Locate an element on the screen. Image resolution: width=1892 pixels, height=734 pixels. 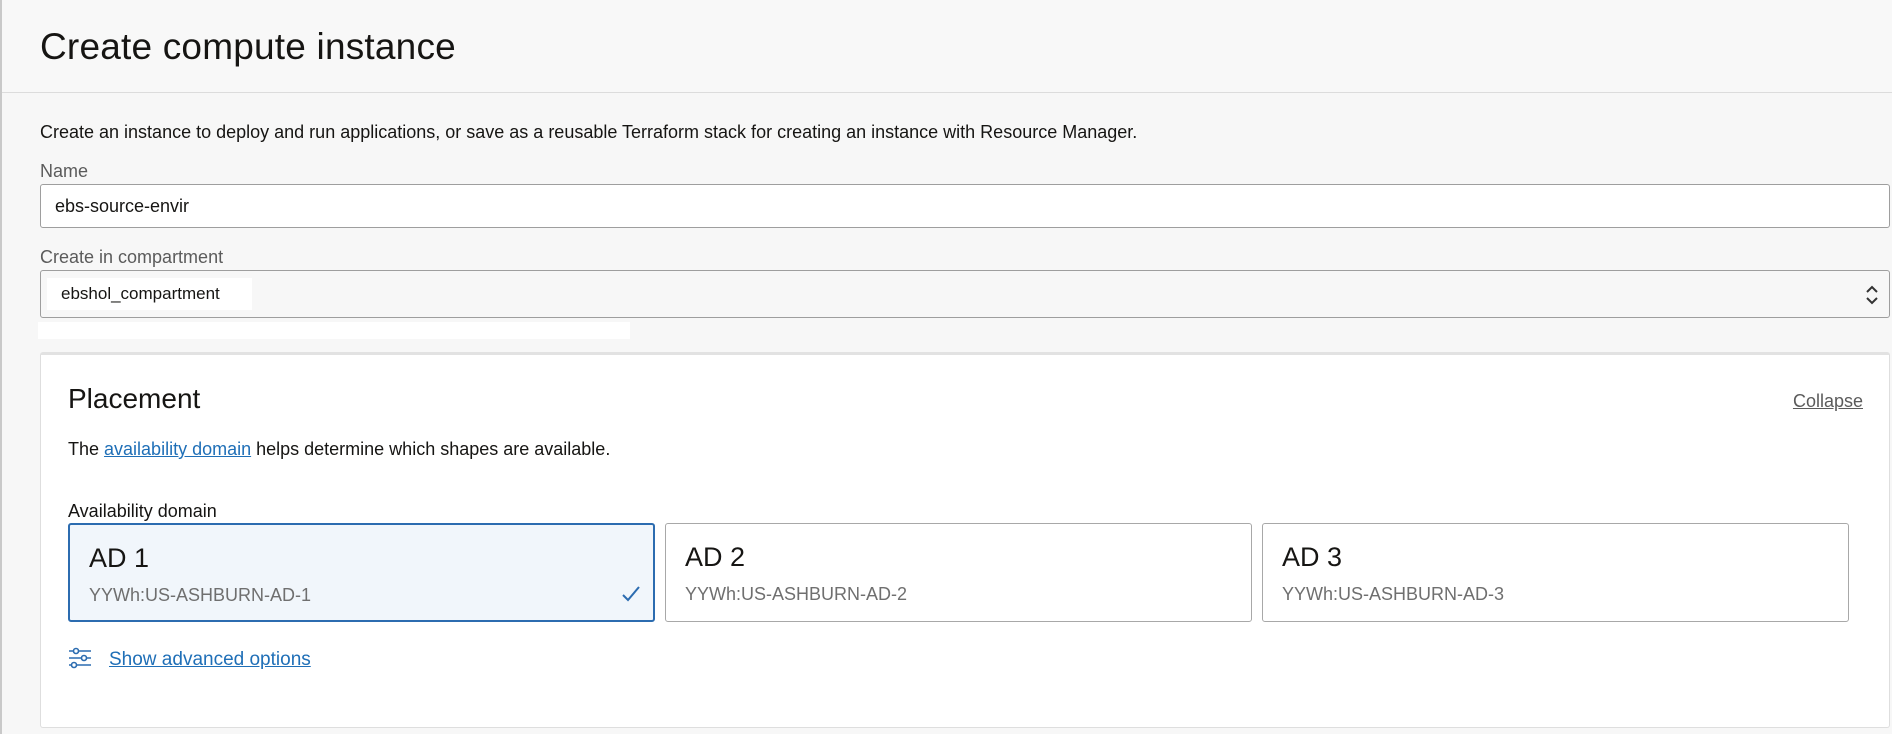
ad-card-3: AD 3 YYWh:US-ASHBURN-AD-3 is located at coordinates (1555, 572).